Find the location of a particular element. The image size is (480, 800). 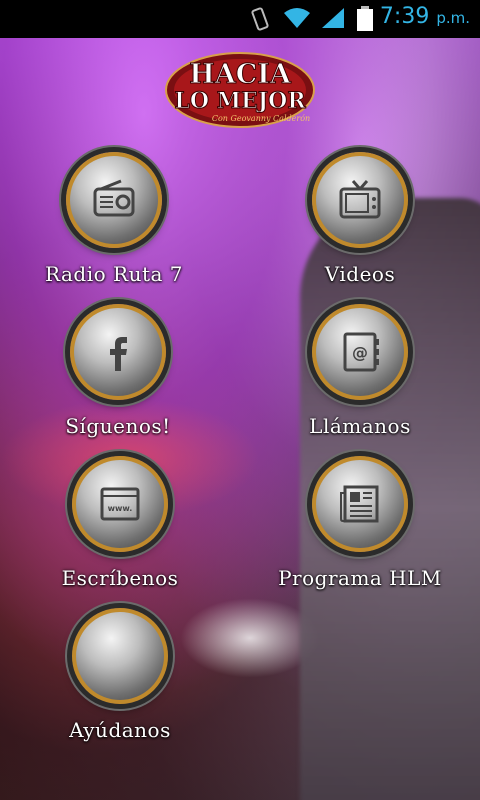

address-book-icon: @ is located at coordinates (361, 352).